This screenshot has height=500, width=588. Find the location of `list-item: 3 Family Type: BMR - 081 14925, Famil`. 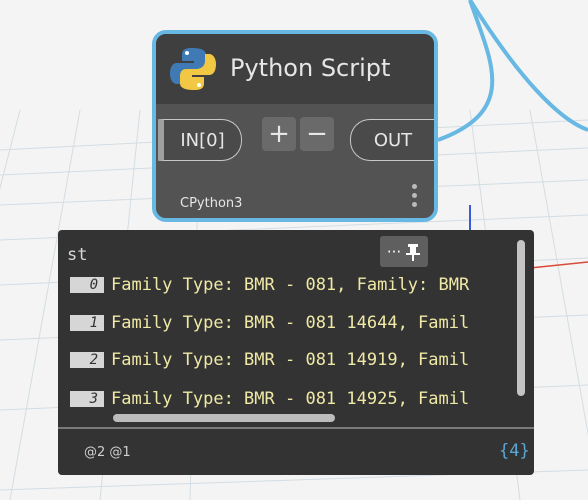

list-item: 3 Family Type: BMR - 081 14925, Famil is located at coordinates (269, 397).